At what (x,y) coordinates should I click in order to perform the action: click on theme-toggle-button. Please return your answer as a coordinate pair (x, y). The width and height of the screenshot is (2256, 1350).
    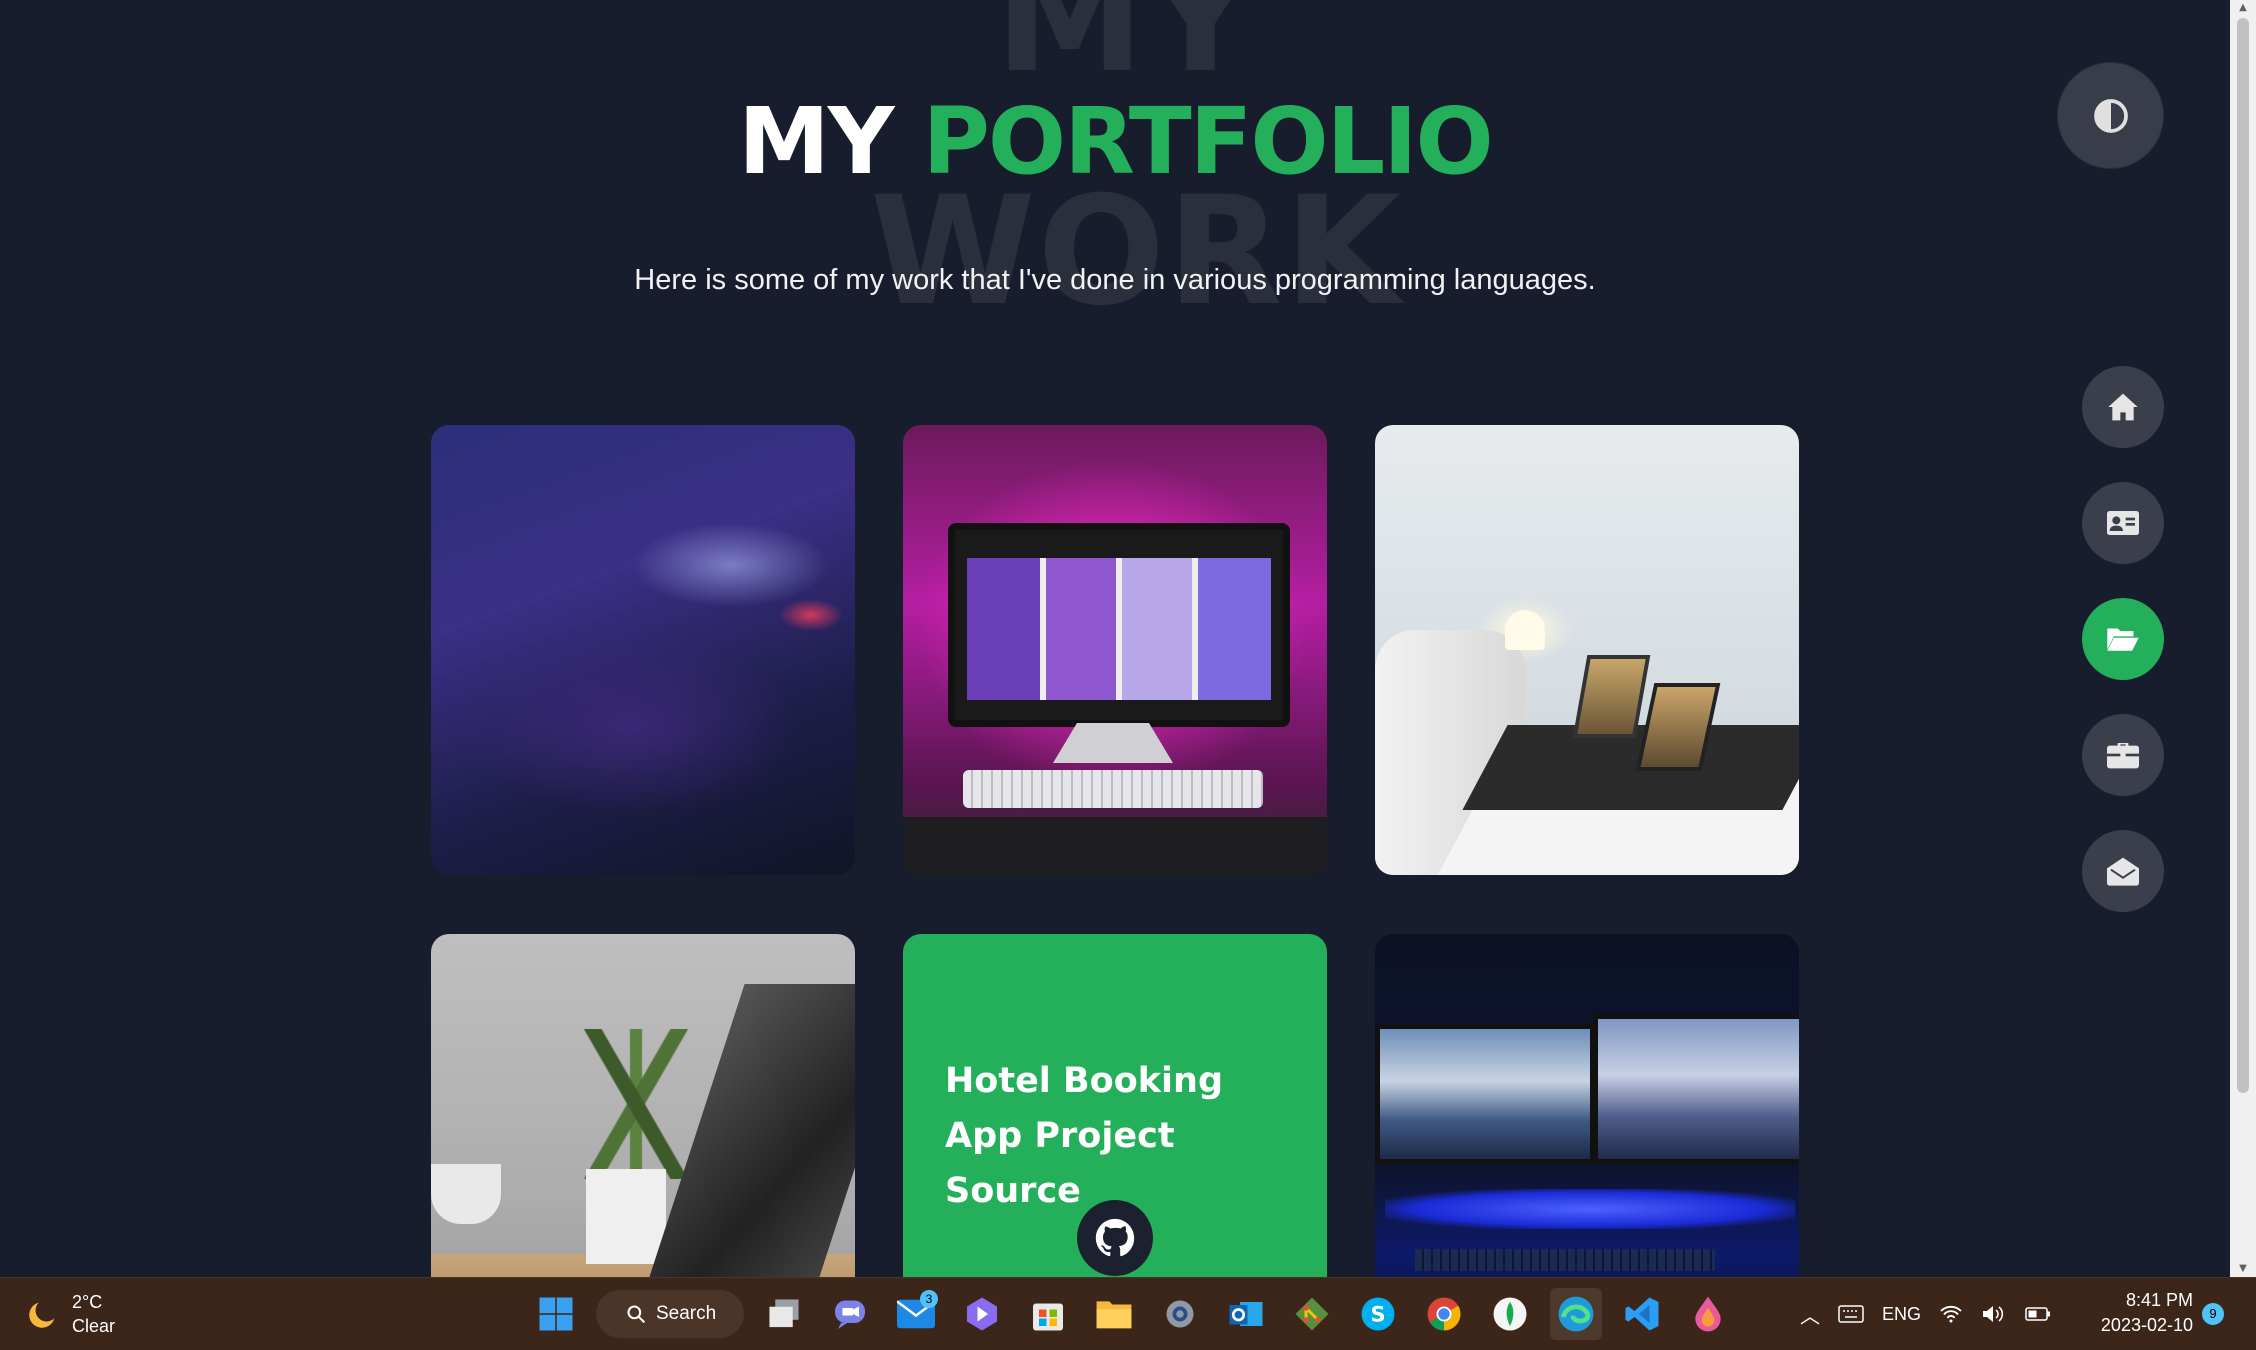
    Looking at the image, I should click on (2110, 115).